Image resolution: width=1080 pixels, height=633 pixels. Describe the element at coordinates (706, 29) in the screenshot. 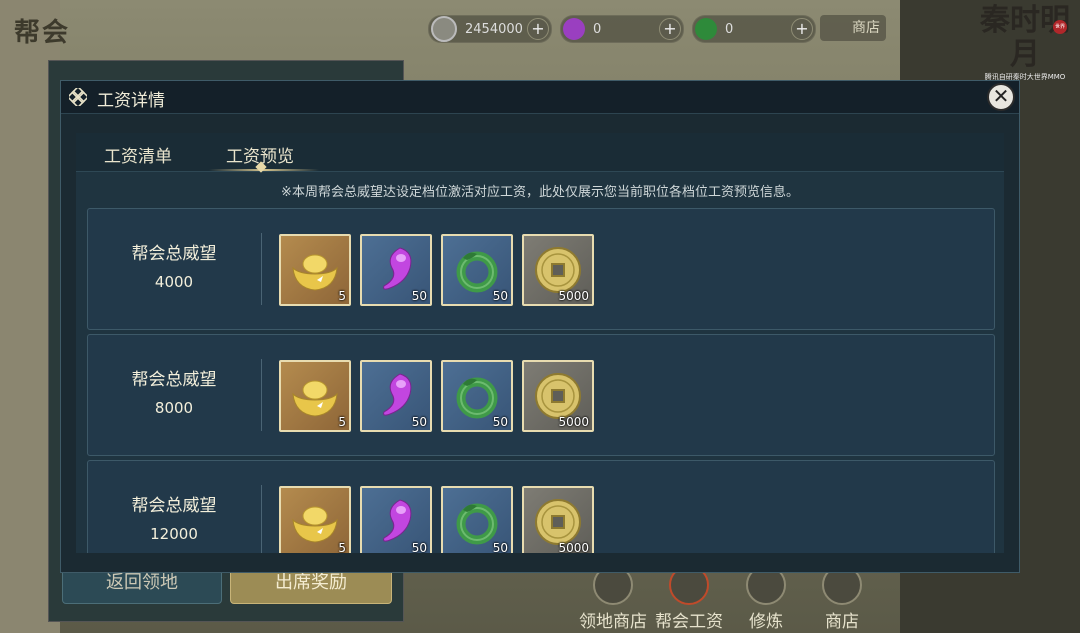

I see `jade-icon` at that location.